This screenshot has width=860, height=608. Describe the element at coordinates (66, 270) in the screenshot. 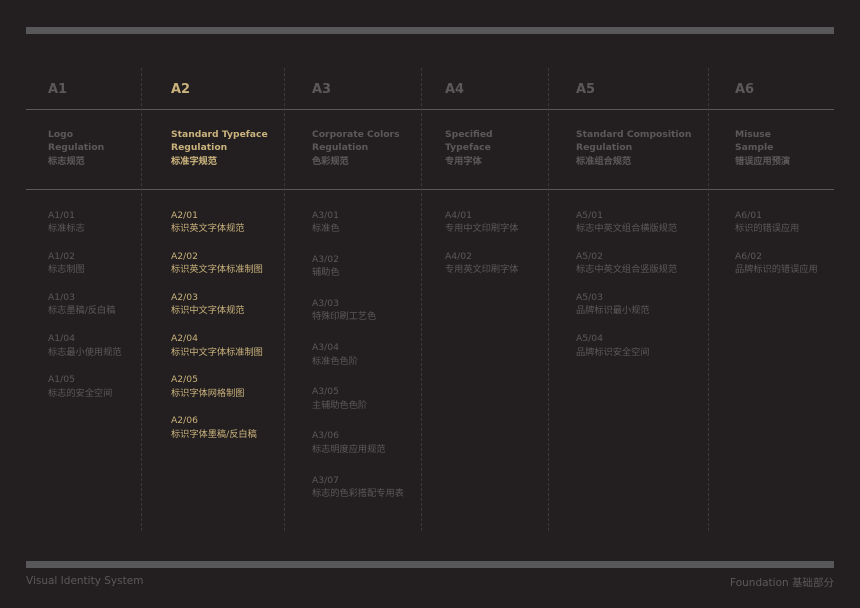

I see `item-label: 标志制图` at that location.